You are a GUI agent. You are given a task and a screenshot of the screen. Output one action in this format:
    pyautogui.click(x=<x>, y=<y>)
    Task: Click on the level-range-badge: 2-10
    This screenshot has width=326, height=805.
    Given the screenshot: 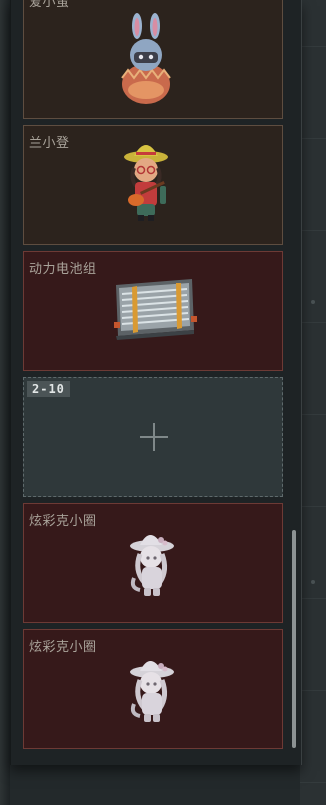 What is the action you would take?
    pyautogui.click(x=48, y=389)
    